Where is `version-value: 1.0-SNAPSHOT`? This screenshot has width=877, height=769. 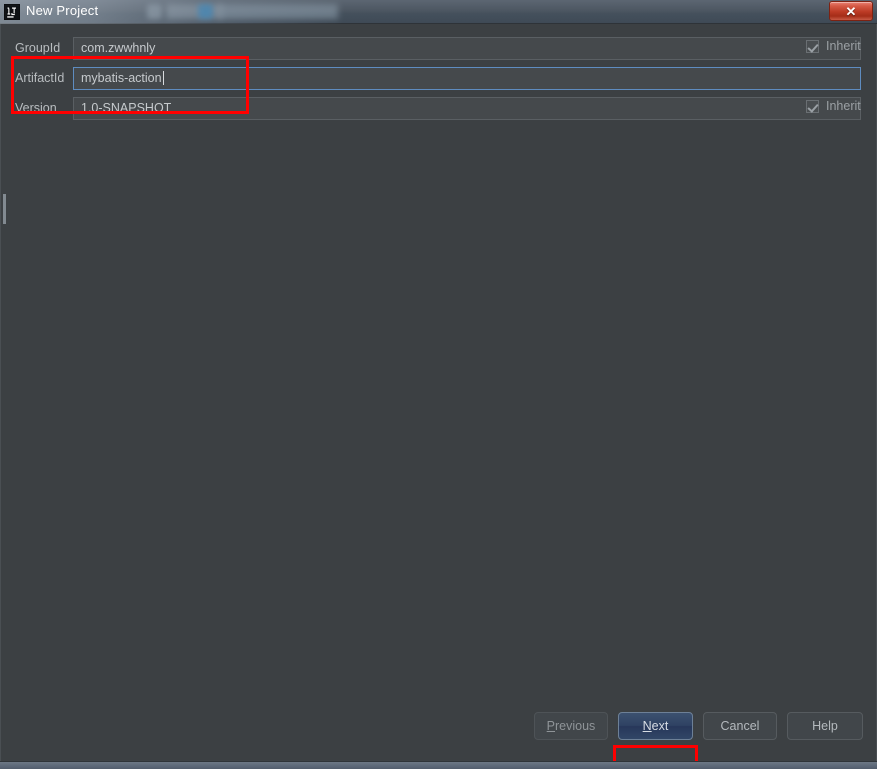
version-value: 1.0-SNAPSHOT is located at coordinates (126, 108).